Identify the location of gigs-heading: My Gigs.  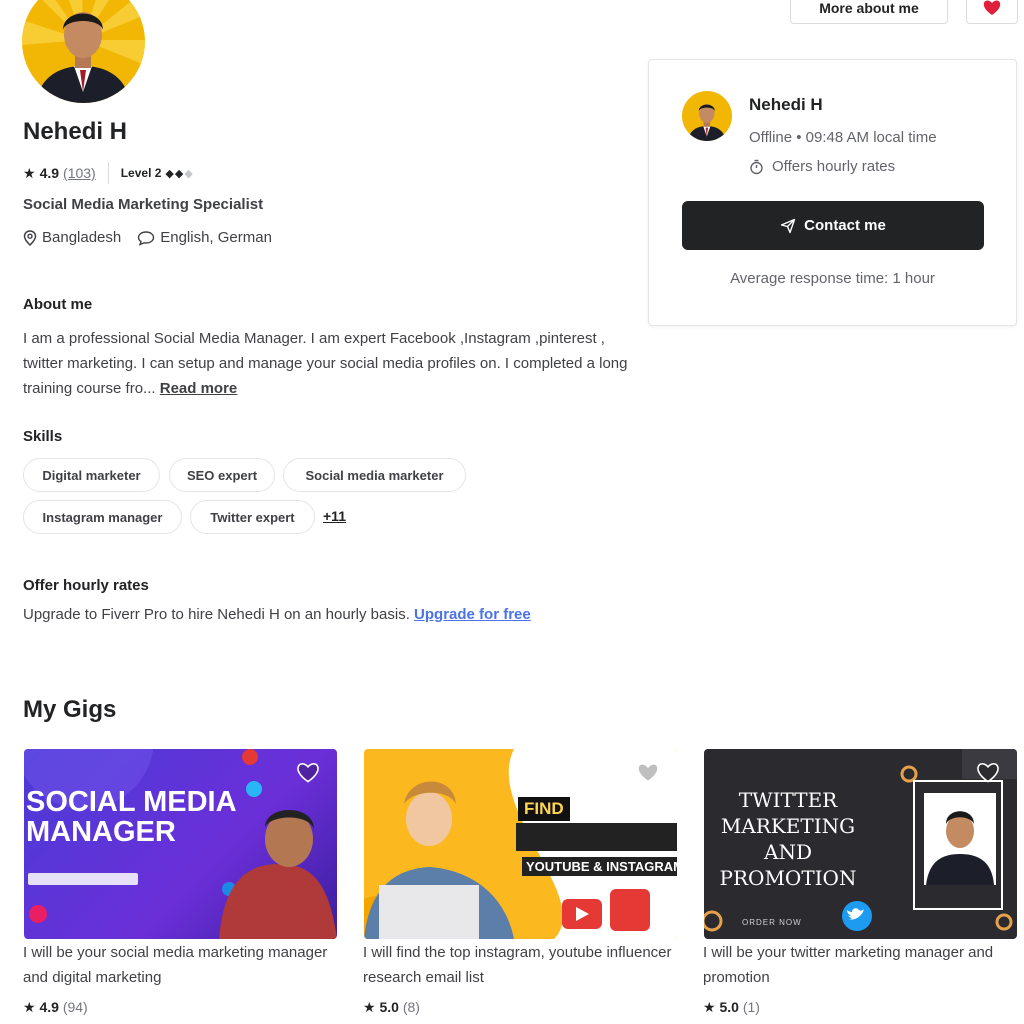
(70, 709).